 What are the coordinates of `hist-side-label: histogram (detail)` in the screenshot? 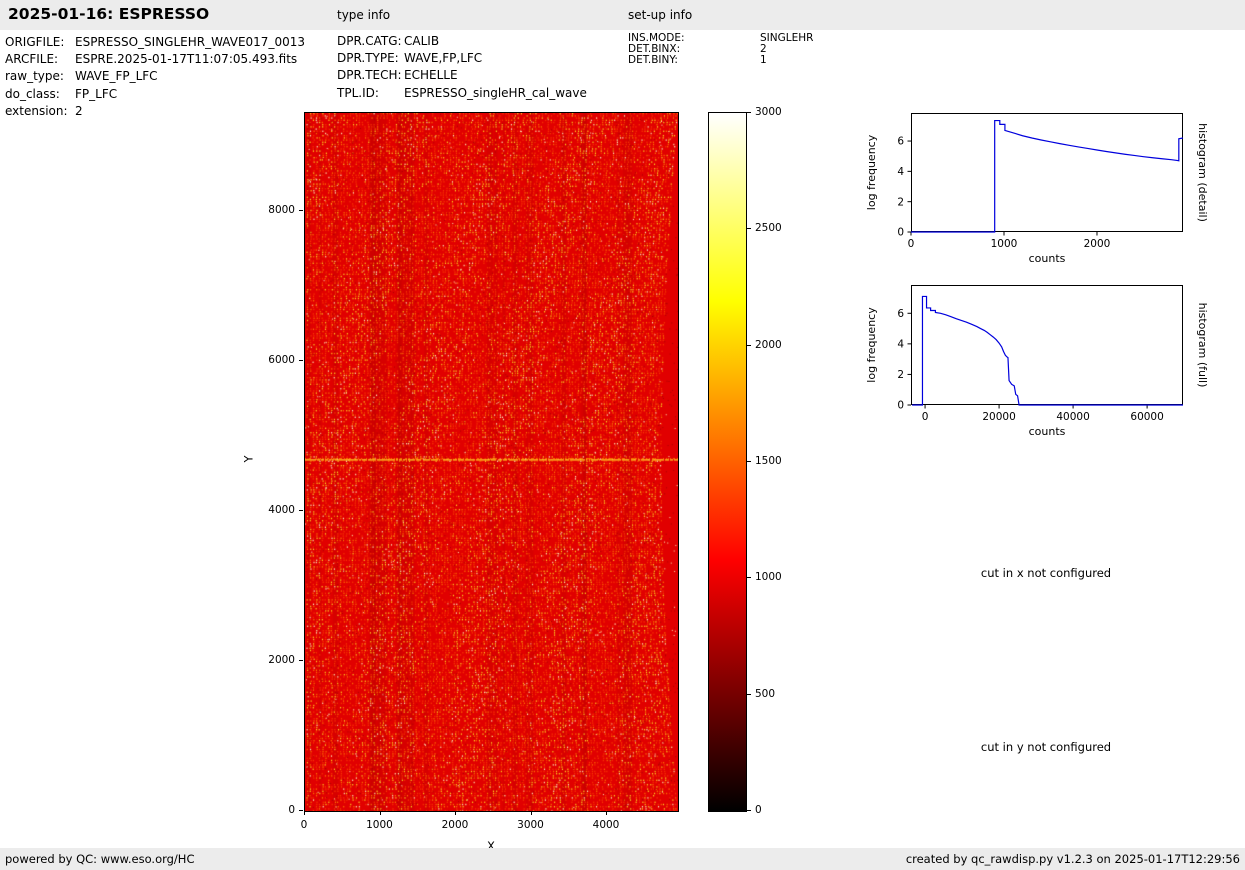 It's located at (1202, 172).